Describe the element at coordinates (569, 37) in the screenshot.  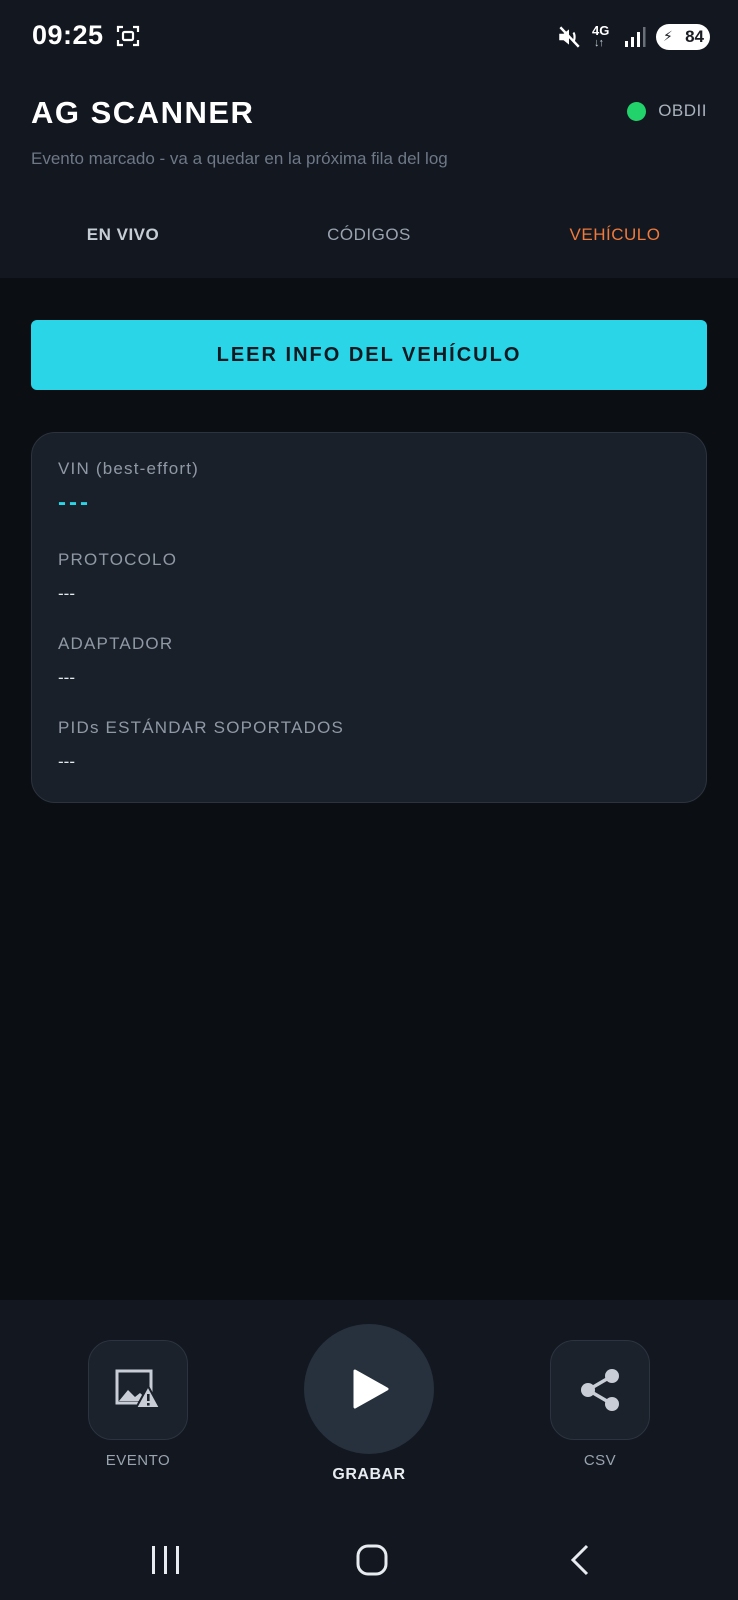
I see `mute-icon` at that location.